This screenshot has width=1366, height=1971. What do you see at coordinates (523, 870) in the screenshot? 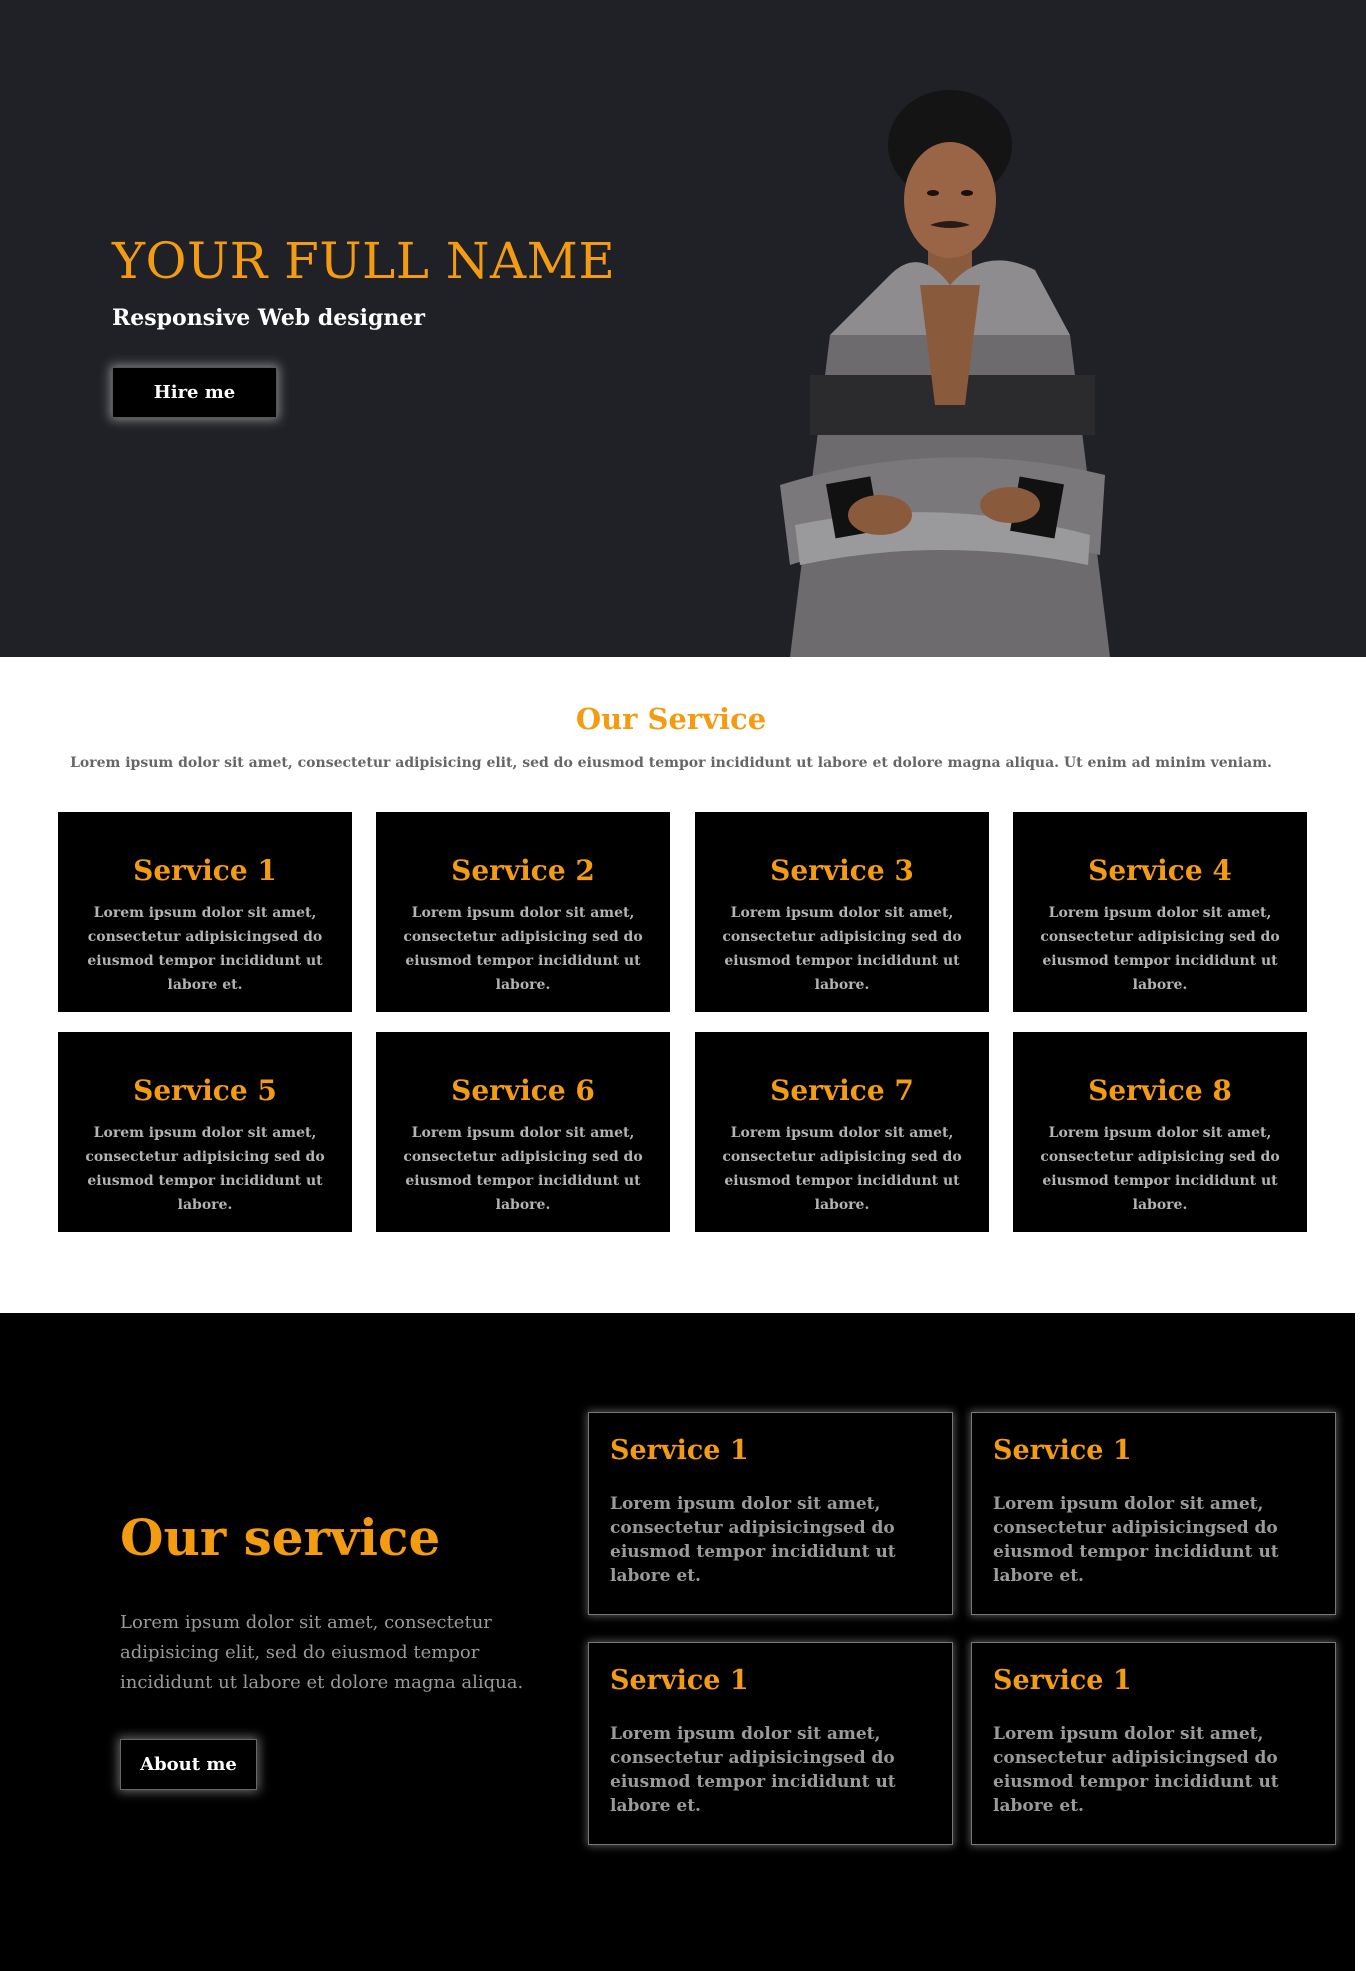
I see `service-card-title: Service 2` at bounding box center [523, 870].